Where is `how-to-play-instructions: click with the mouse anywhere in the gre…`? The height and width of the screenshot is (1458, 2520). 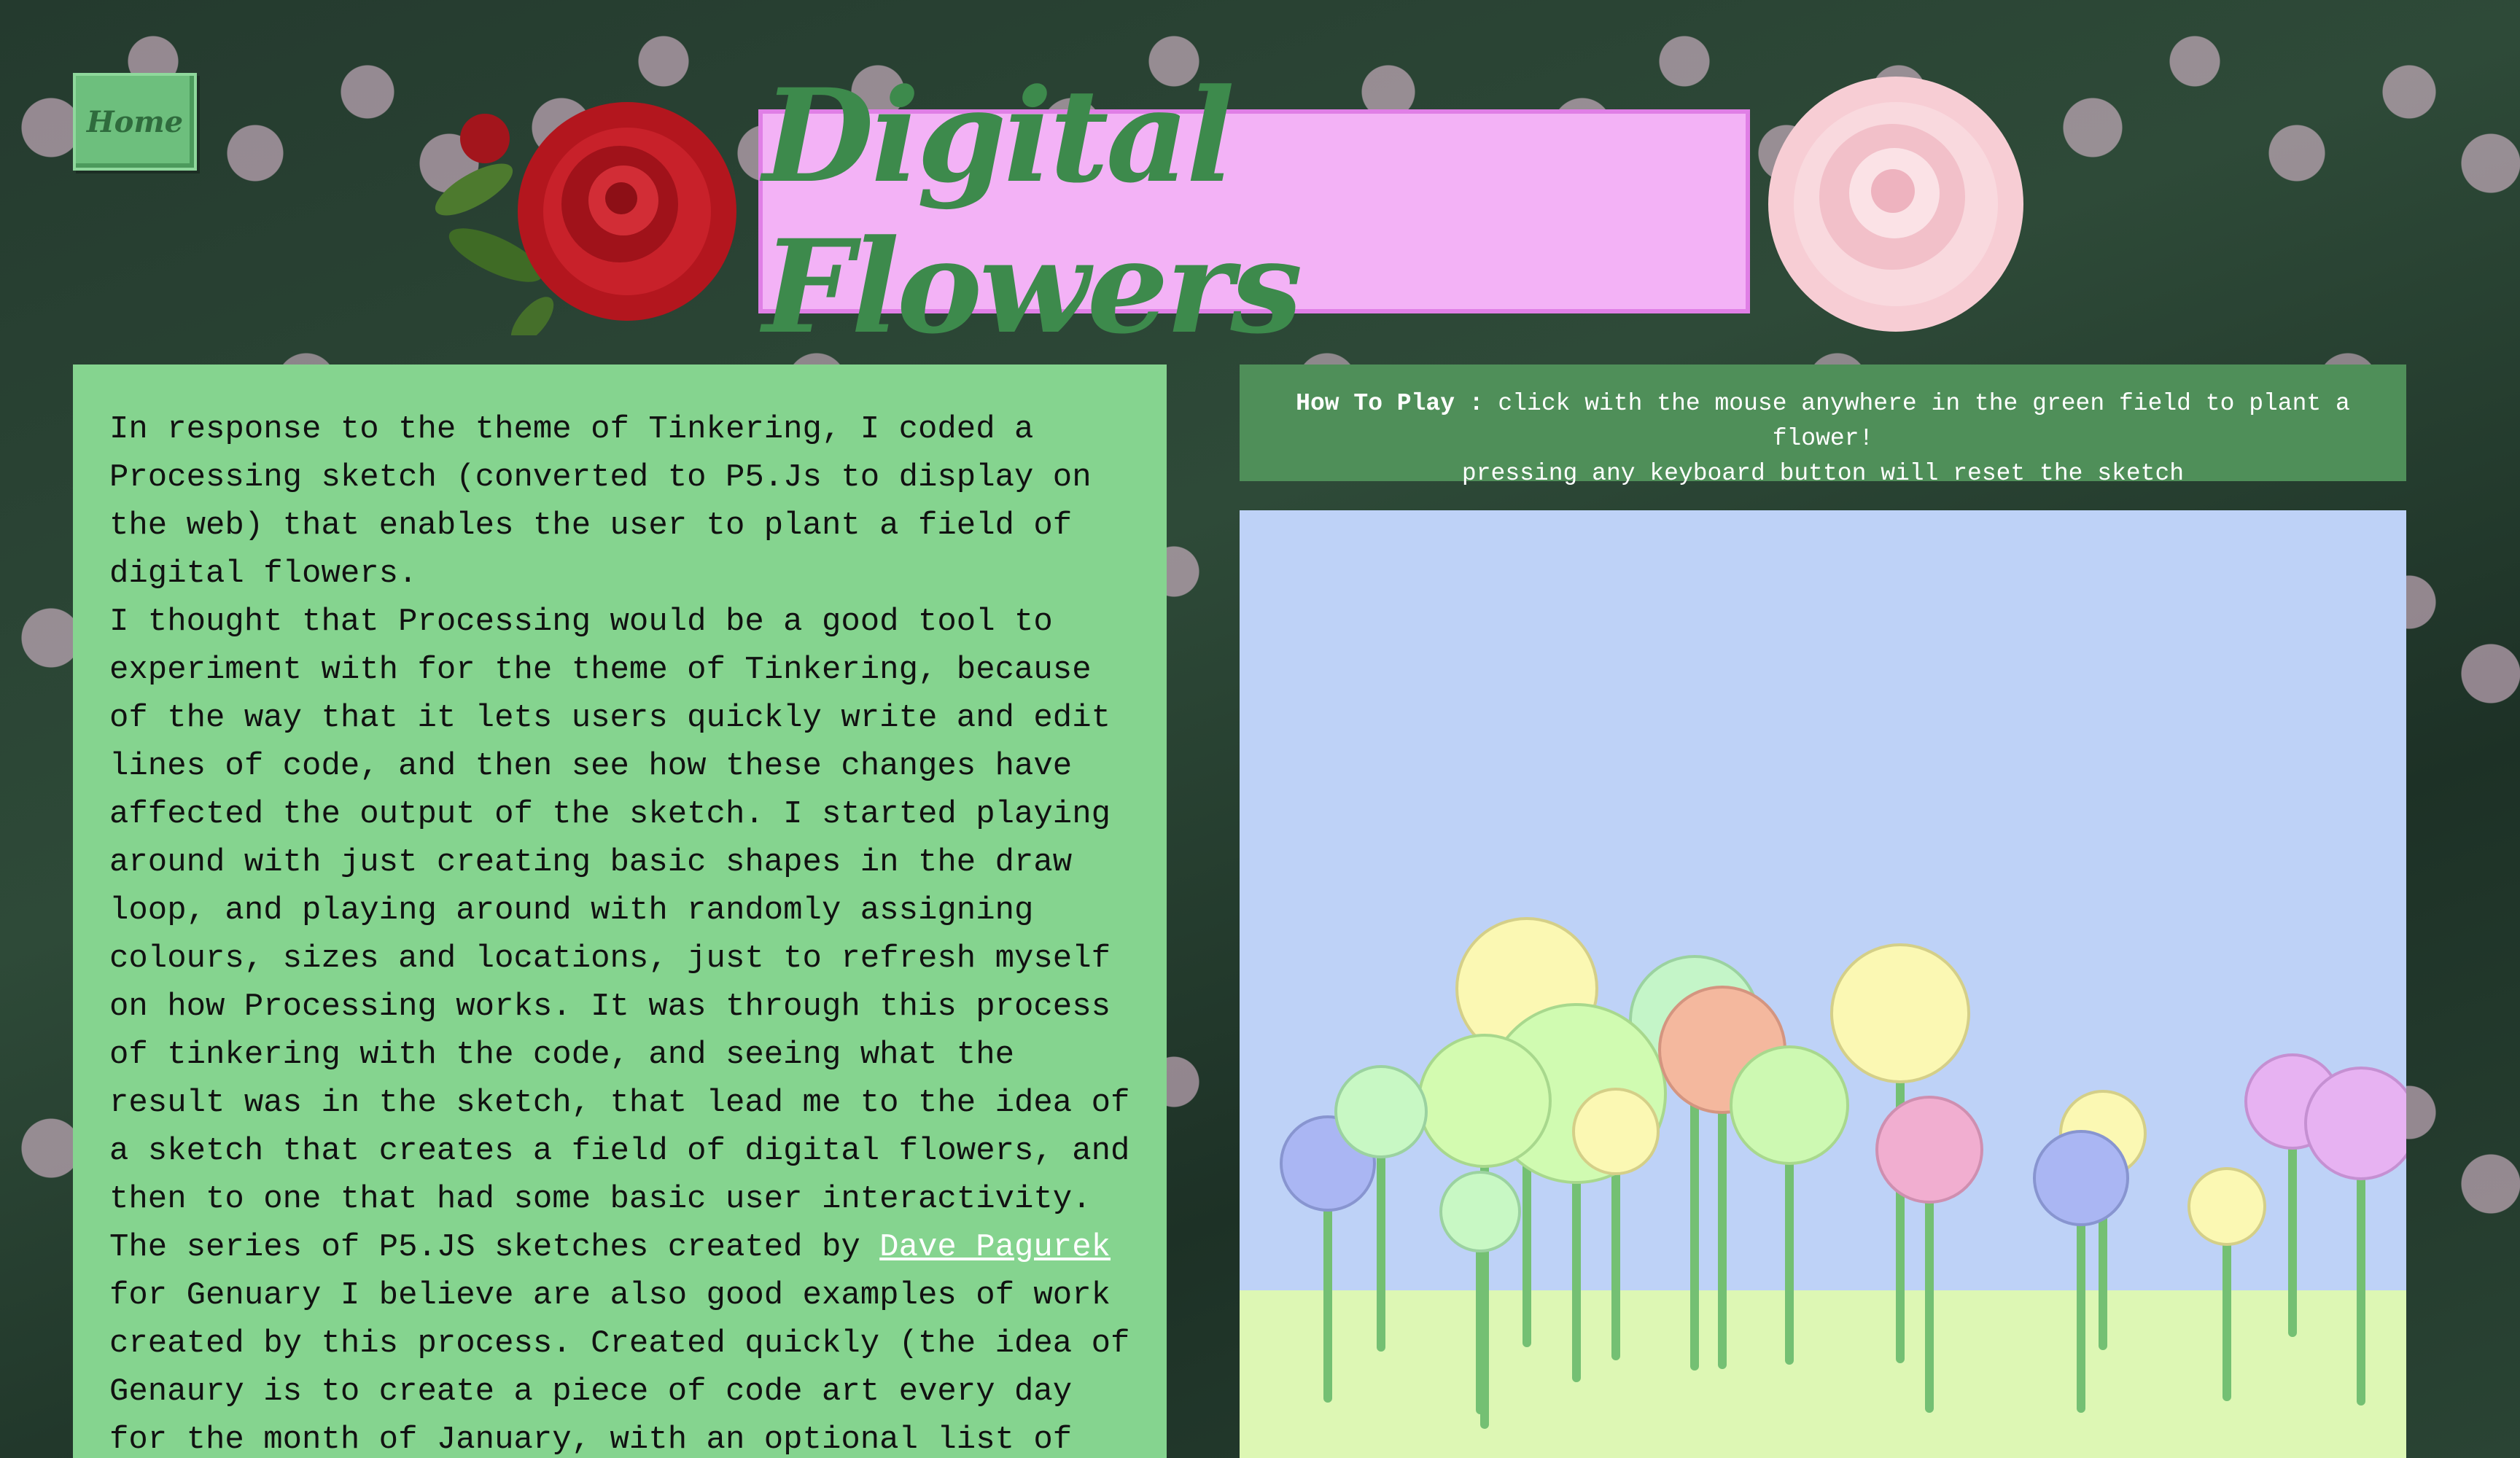
how-to-play-instructions: click with the mouse anywhere in the gre… is located at coordinates (1916, 421).